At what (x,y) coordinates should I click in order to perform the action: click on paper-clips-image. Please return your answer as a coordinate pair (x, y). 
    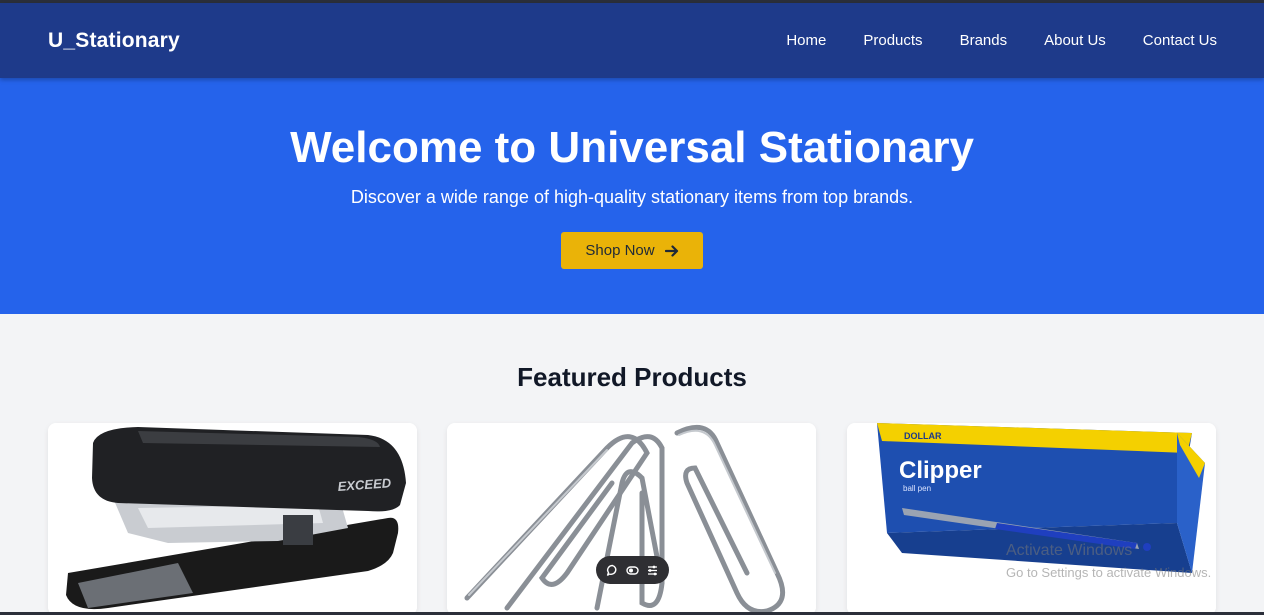
    Looking at the image, I should click on (631, 519).